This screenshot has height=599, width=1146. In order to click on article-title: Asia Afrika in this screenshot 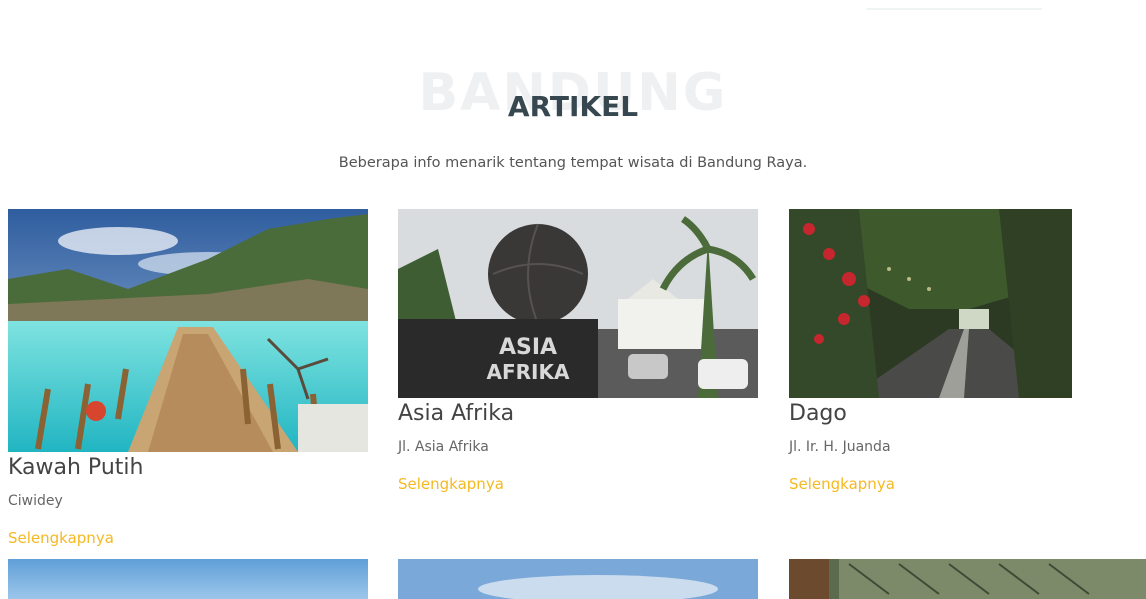, I will do `click(578, 414)`.